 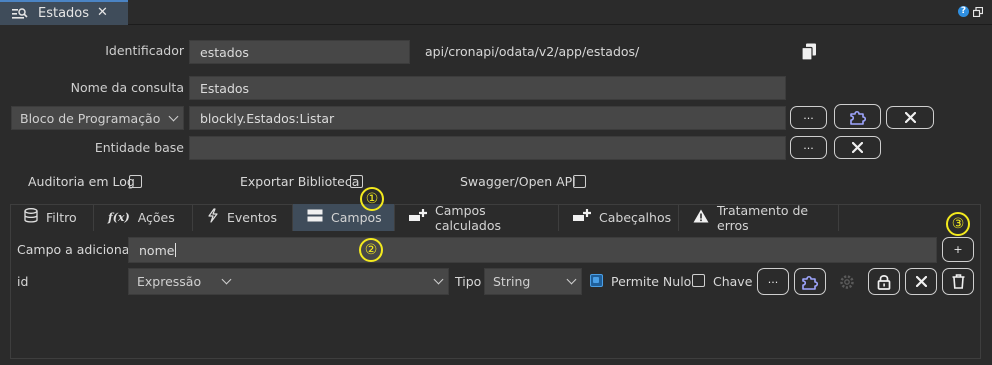 I want to click on tab-campos-calculados: Campos calculados, so click(x=477, y=217).